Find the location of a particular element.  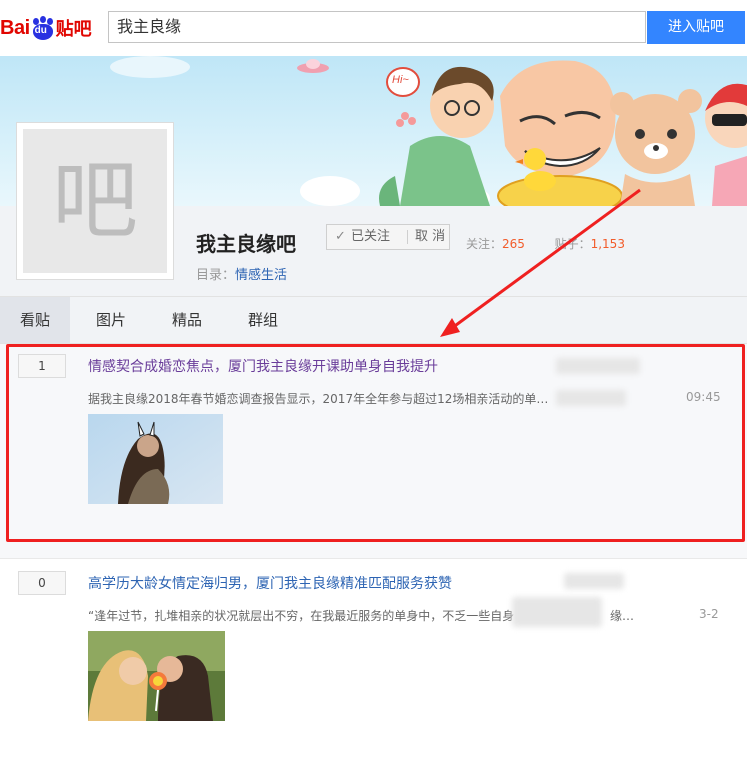

follow-status-button: ✓ 已关注 取 消 is located at coordinates (388, 237).